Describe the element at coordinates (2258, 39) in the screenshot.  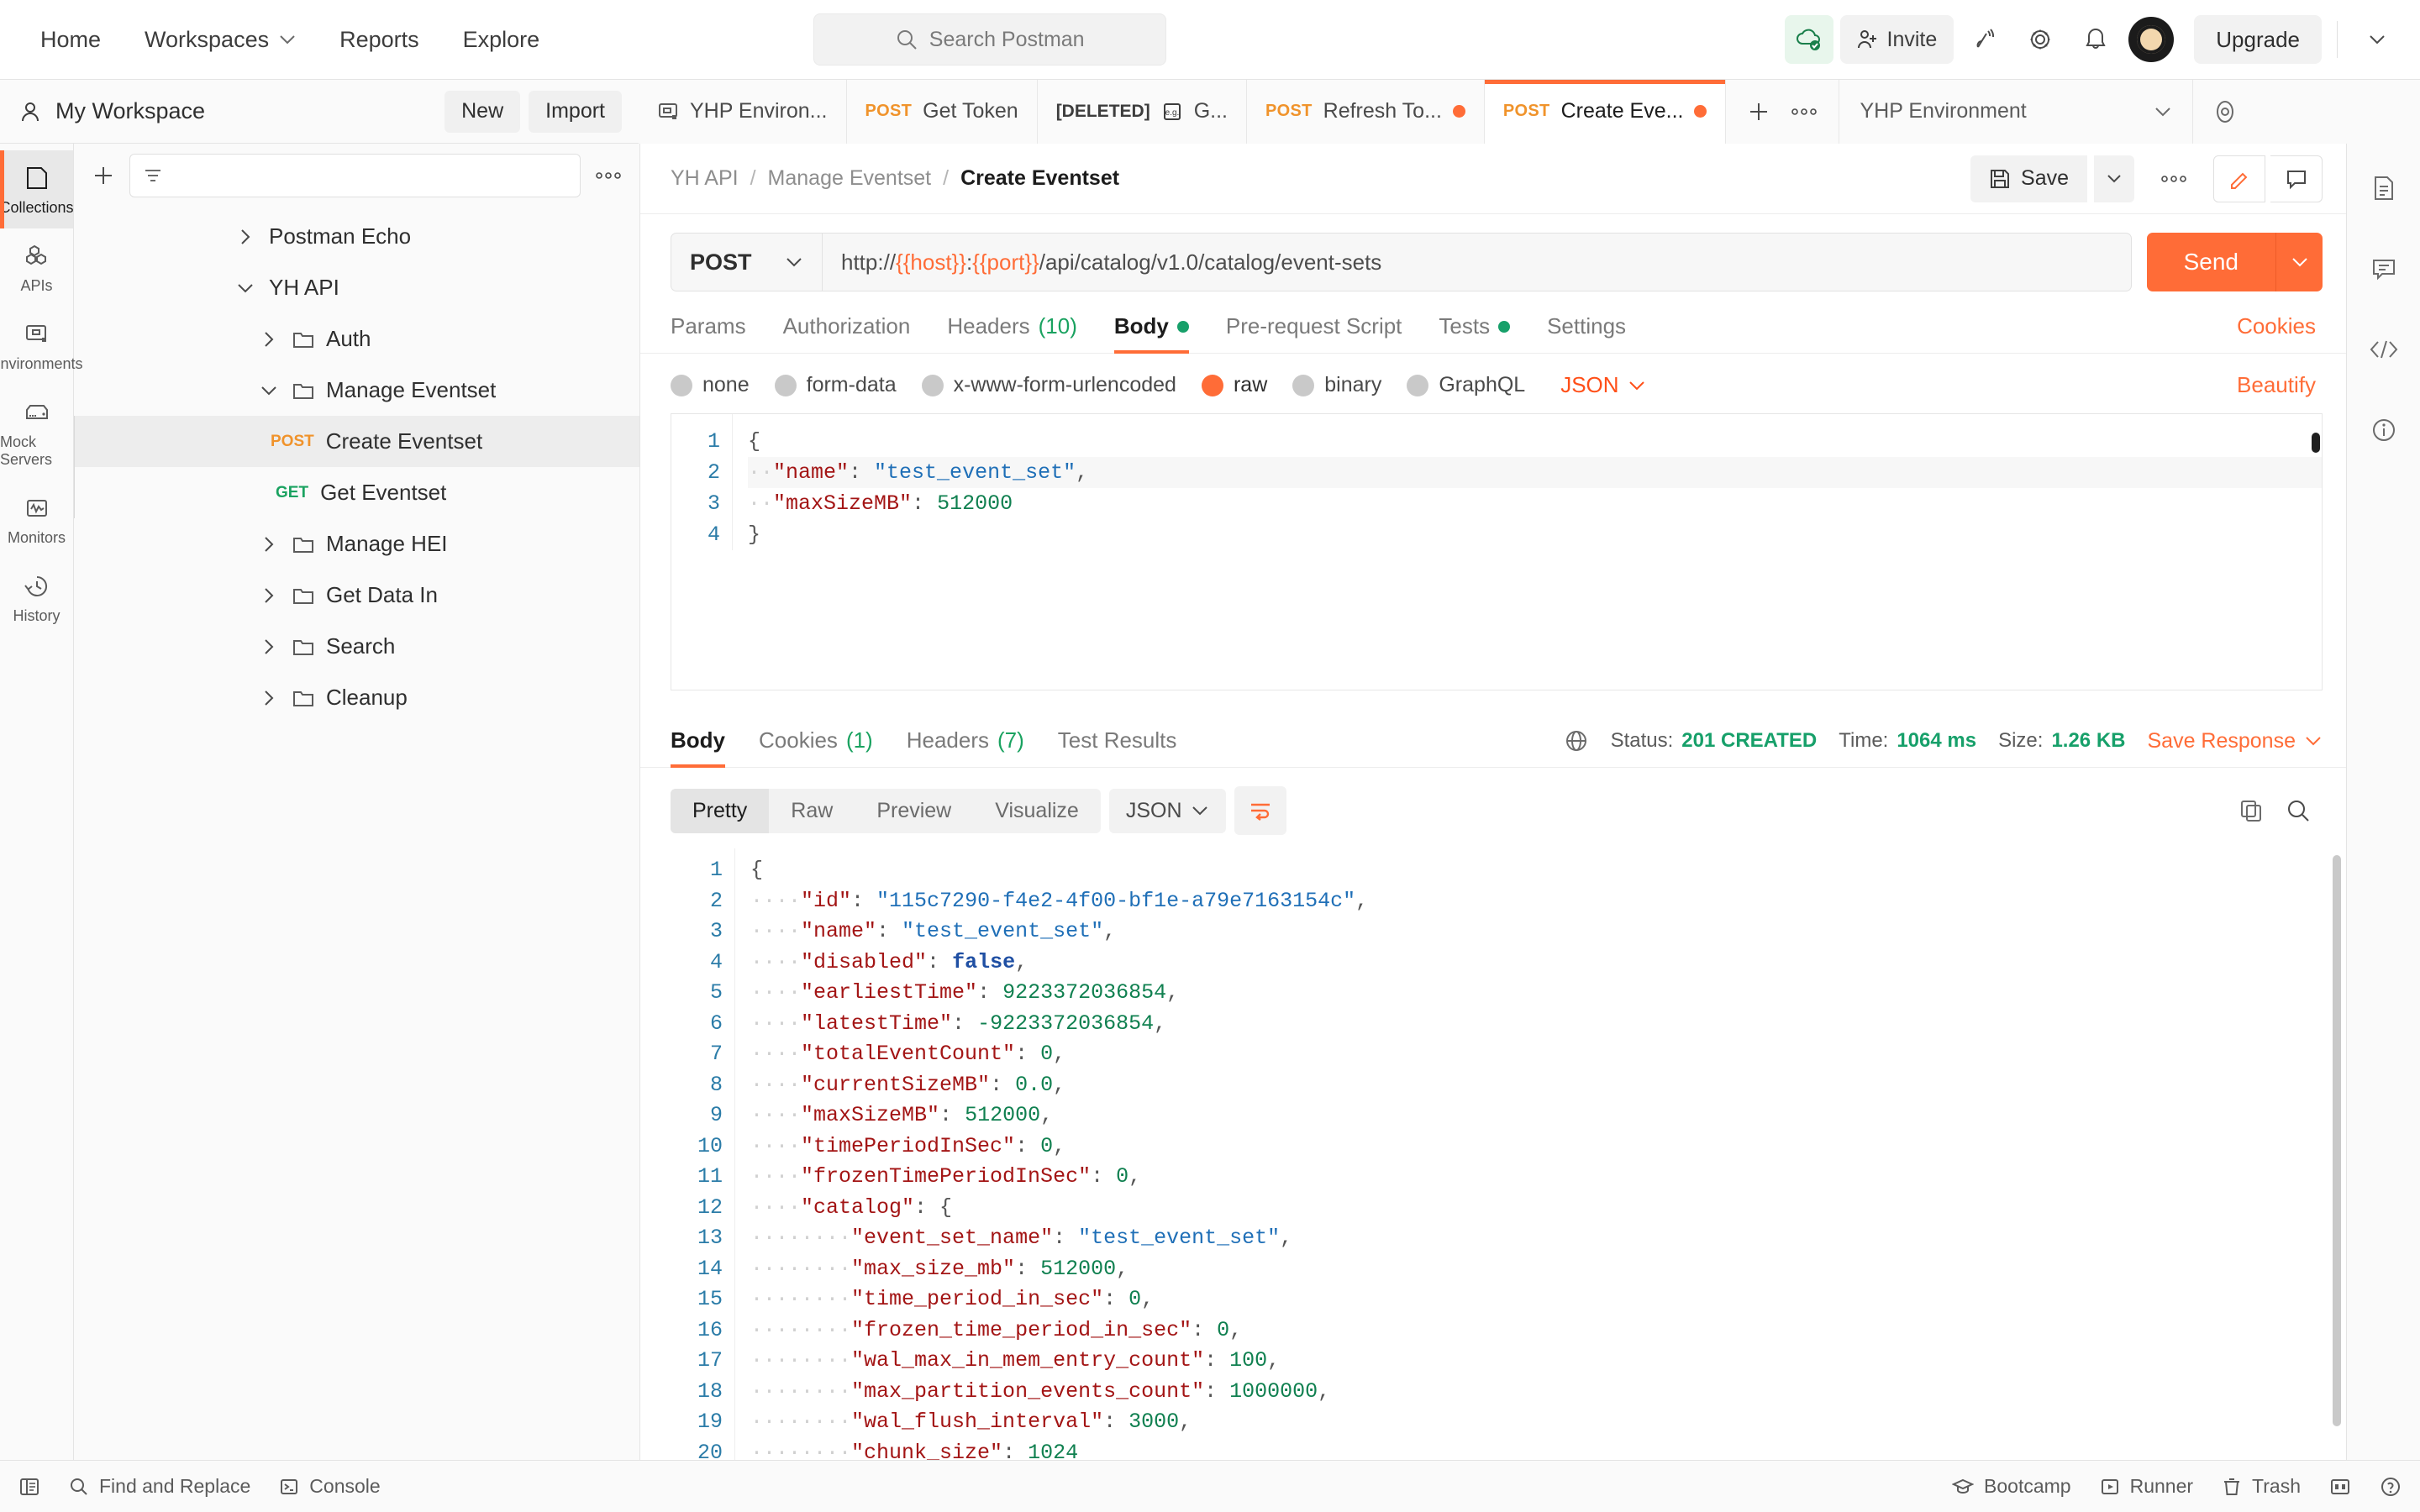
I see `upgrade-button: Upgrade` at that location.